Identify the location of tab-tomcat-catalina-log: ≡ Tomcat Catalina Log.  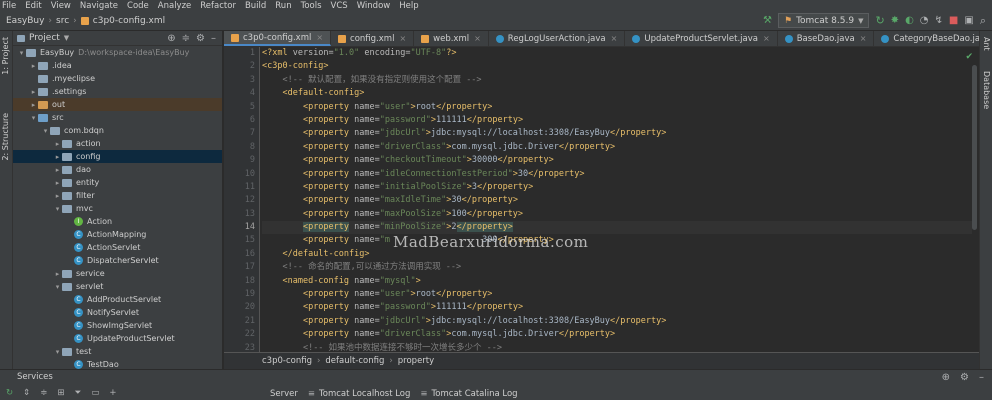
(468, 394).